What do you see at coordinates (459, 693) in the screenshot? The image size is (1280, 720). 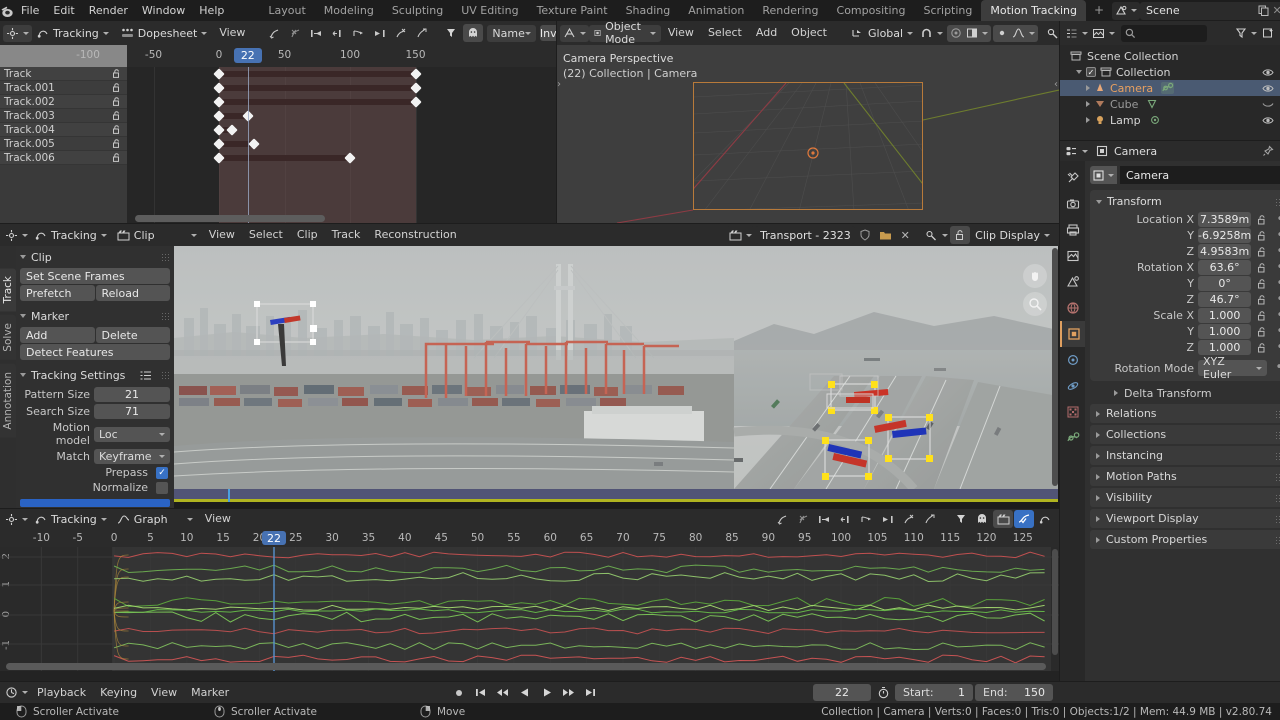 I see `record-icon` at bounding box center [459, 693].